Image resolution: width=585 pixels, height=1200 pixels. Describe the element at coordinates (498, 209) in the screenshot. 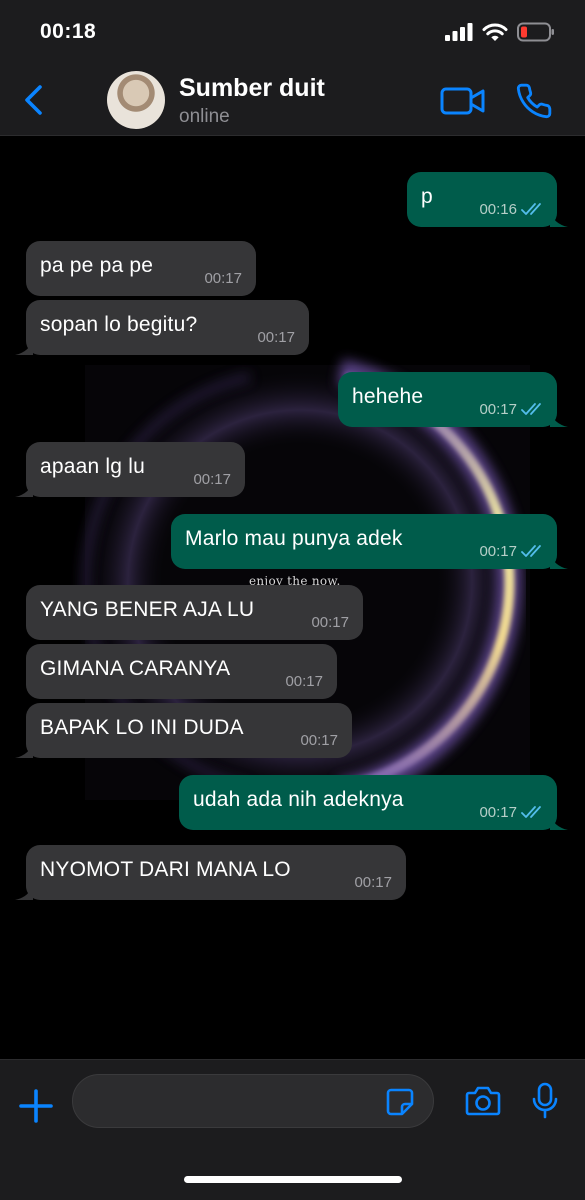

I see `message-time: 00:16` at that location.